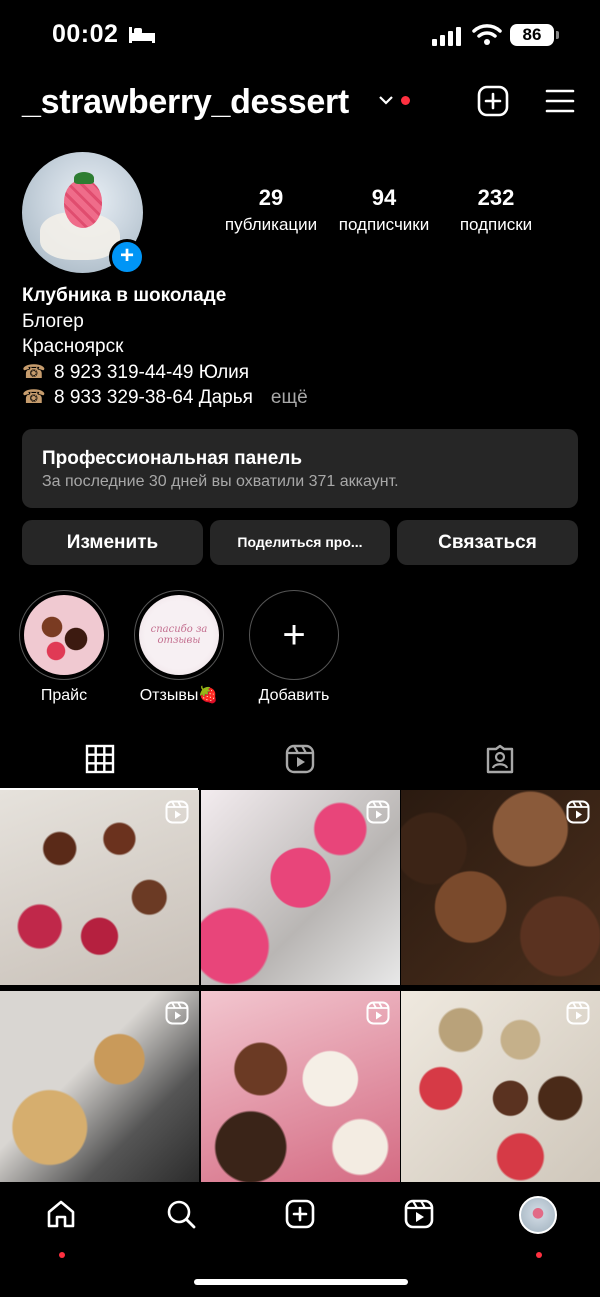 The width and height of the screenshot is (600, 1297). Describe the element at coordinates (153, 397) in the screenshot. I see `phone-number-2: 8 933 329-38-64 Дарья` at that location.